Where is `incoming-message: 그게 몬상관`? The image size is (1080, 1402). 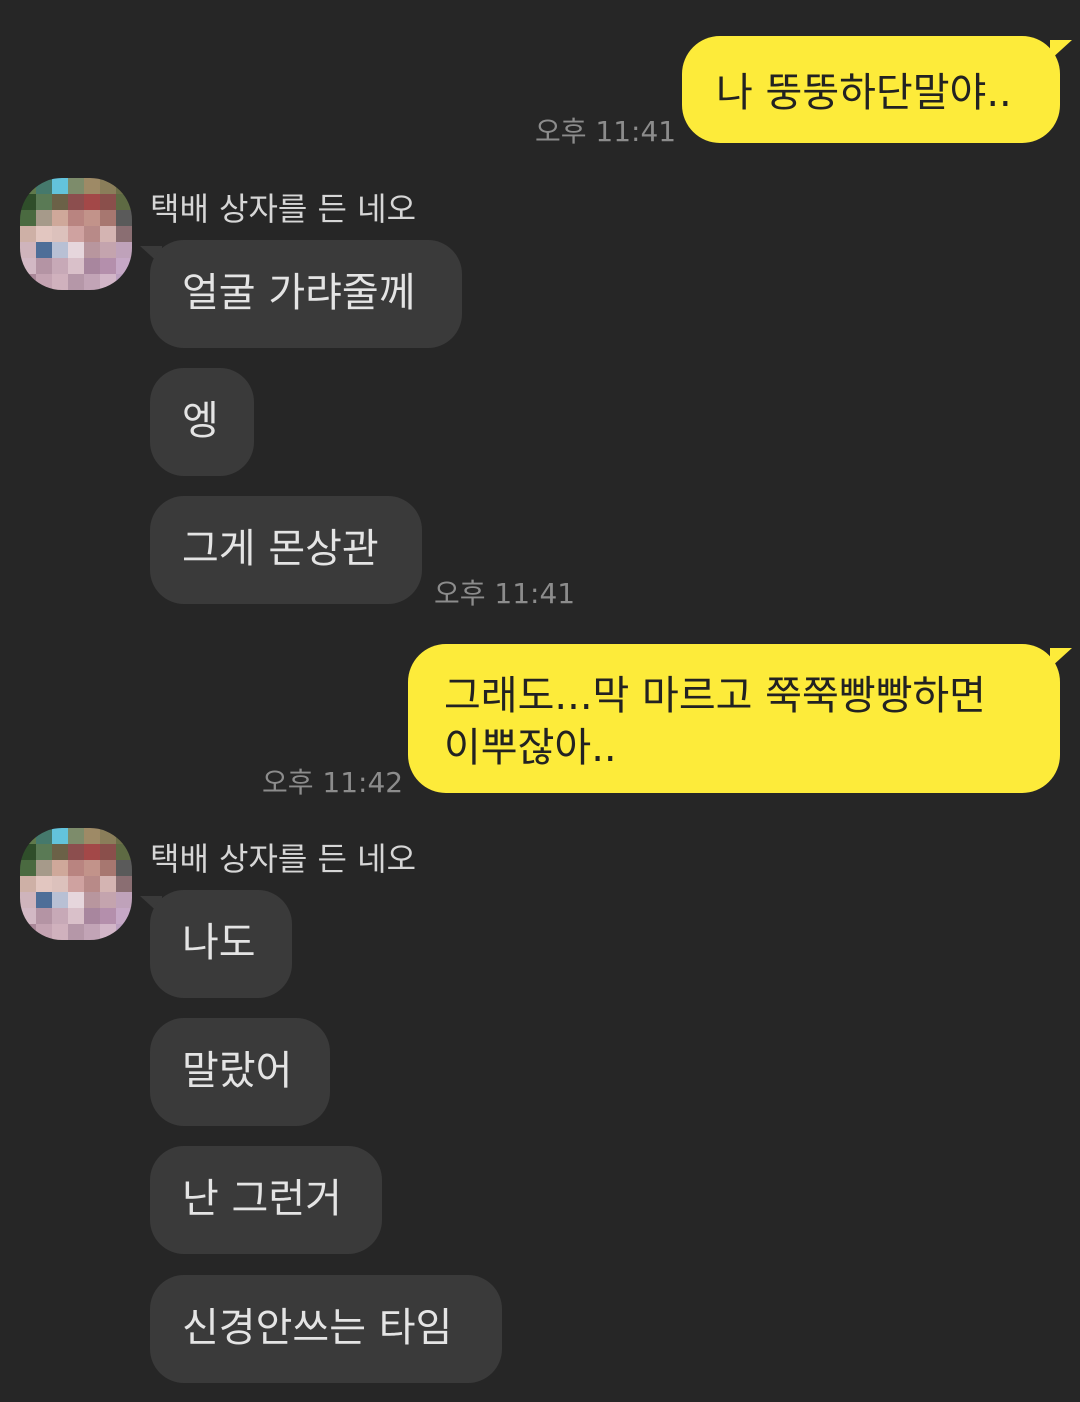
incoming-message: 그게 몬상관 is located at coordinates (286, 550).